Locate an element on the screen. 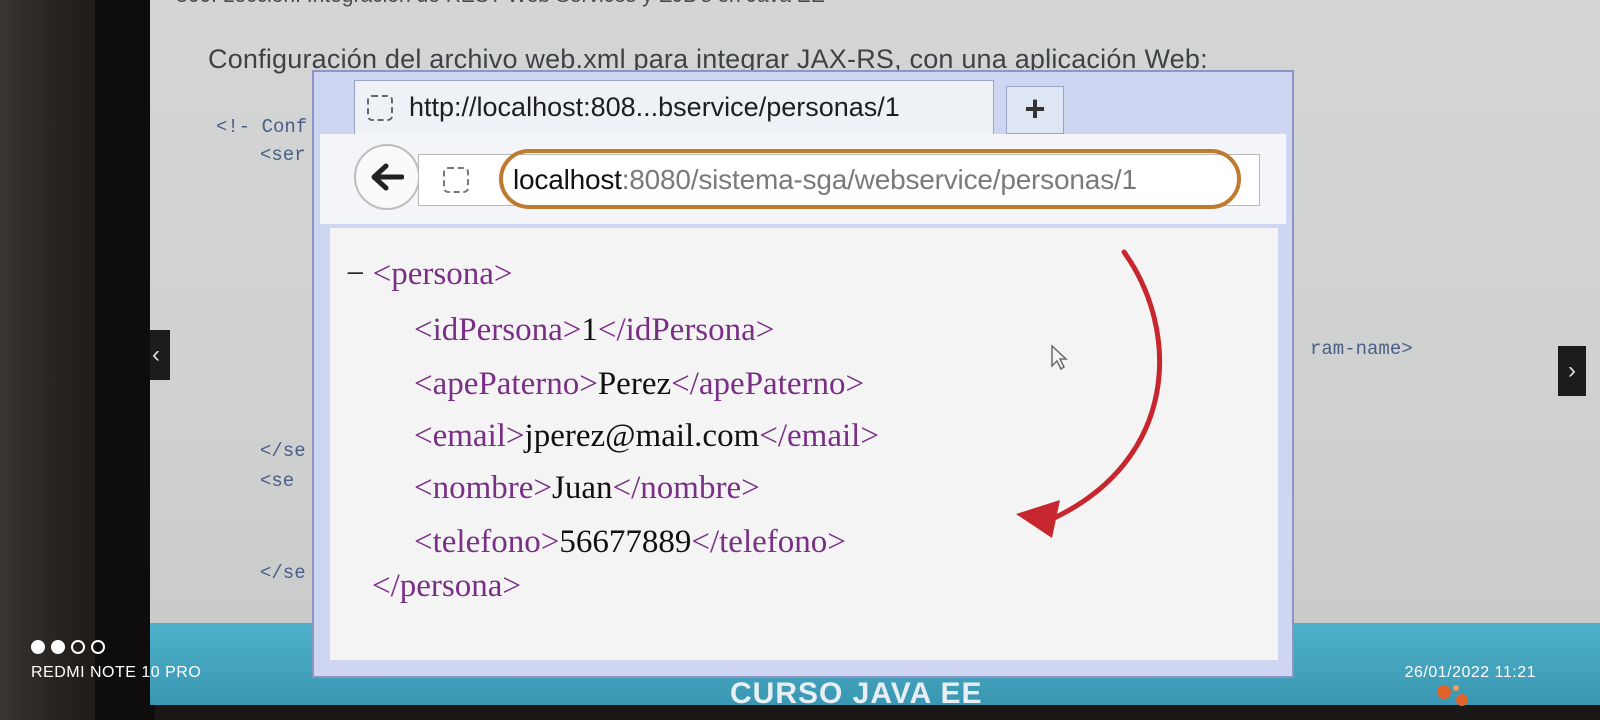 The image size is (1600, 720). footer-title: CURSO JAVA EE is located at coordinates (856, 691).